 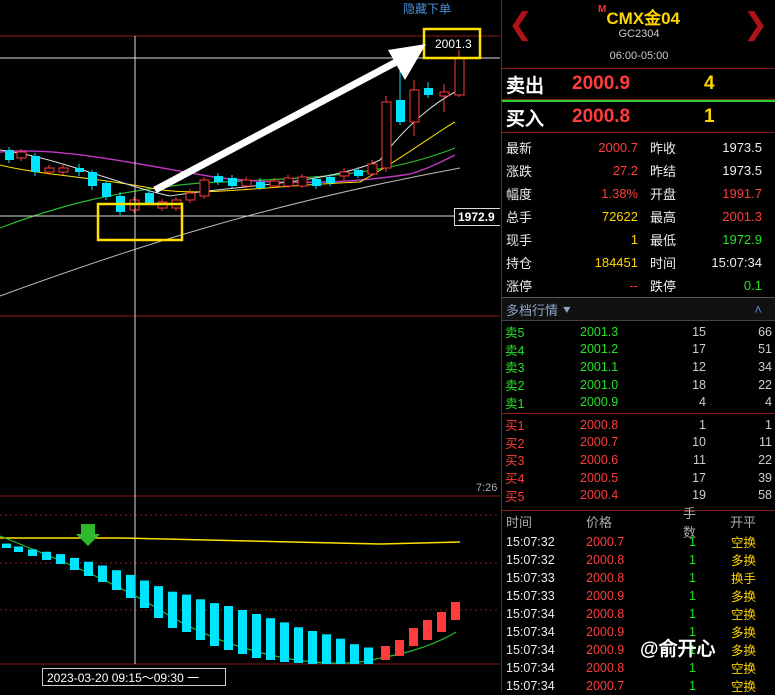 What do you see at coordinates (638, 560) in the screenshot?
I see `tick-row: 15:07:32 2000.8 1 多换` at bounding box center [638, 560].